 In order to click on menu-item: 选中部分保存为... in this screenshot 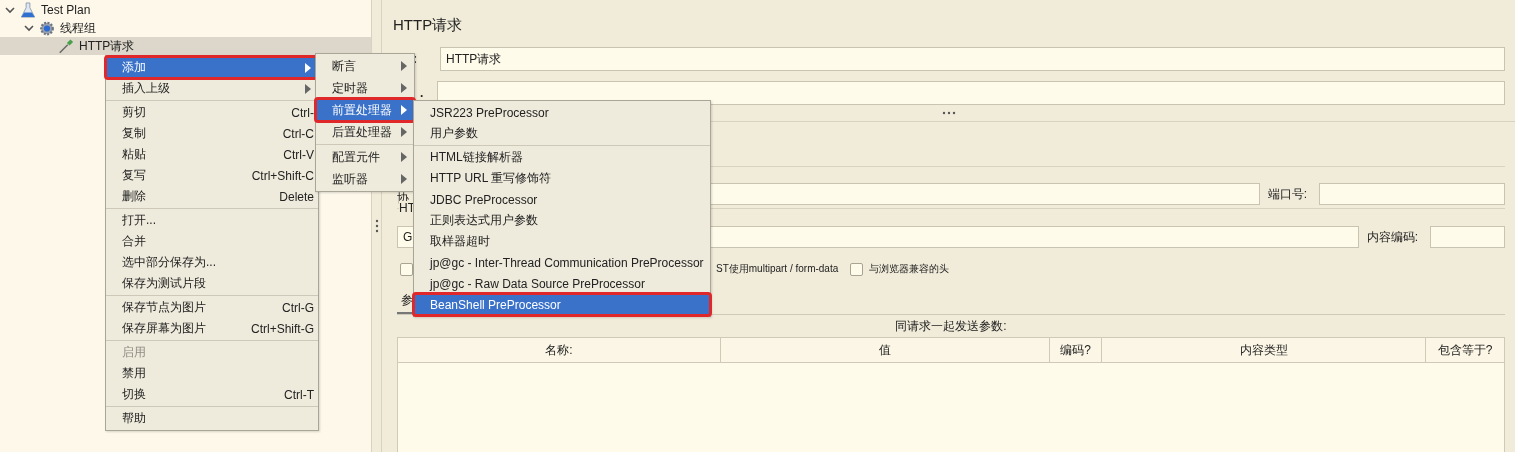, I will do `click(212, 262)`.